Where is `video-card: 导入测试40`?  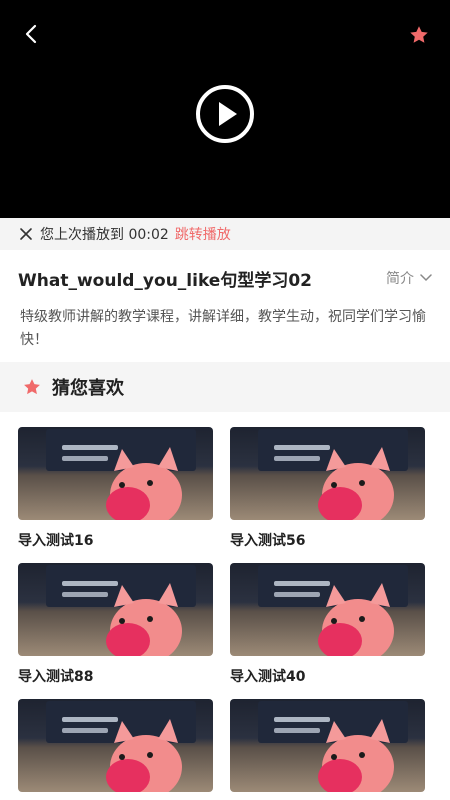
video-card: 导入测试40 is located at coordinates (327, 624).